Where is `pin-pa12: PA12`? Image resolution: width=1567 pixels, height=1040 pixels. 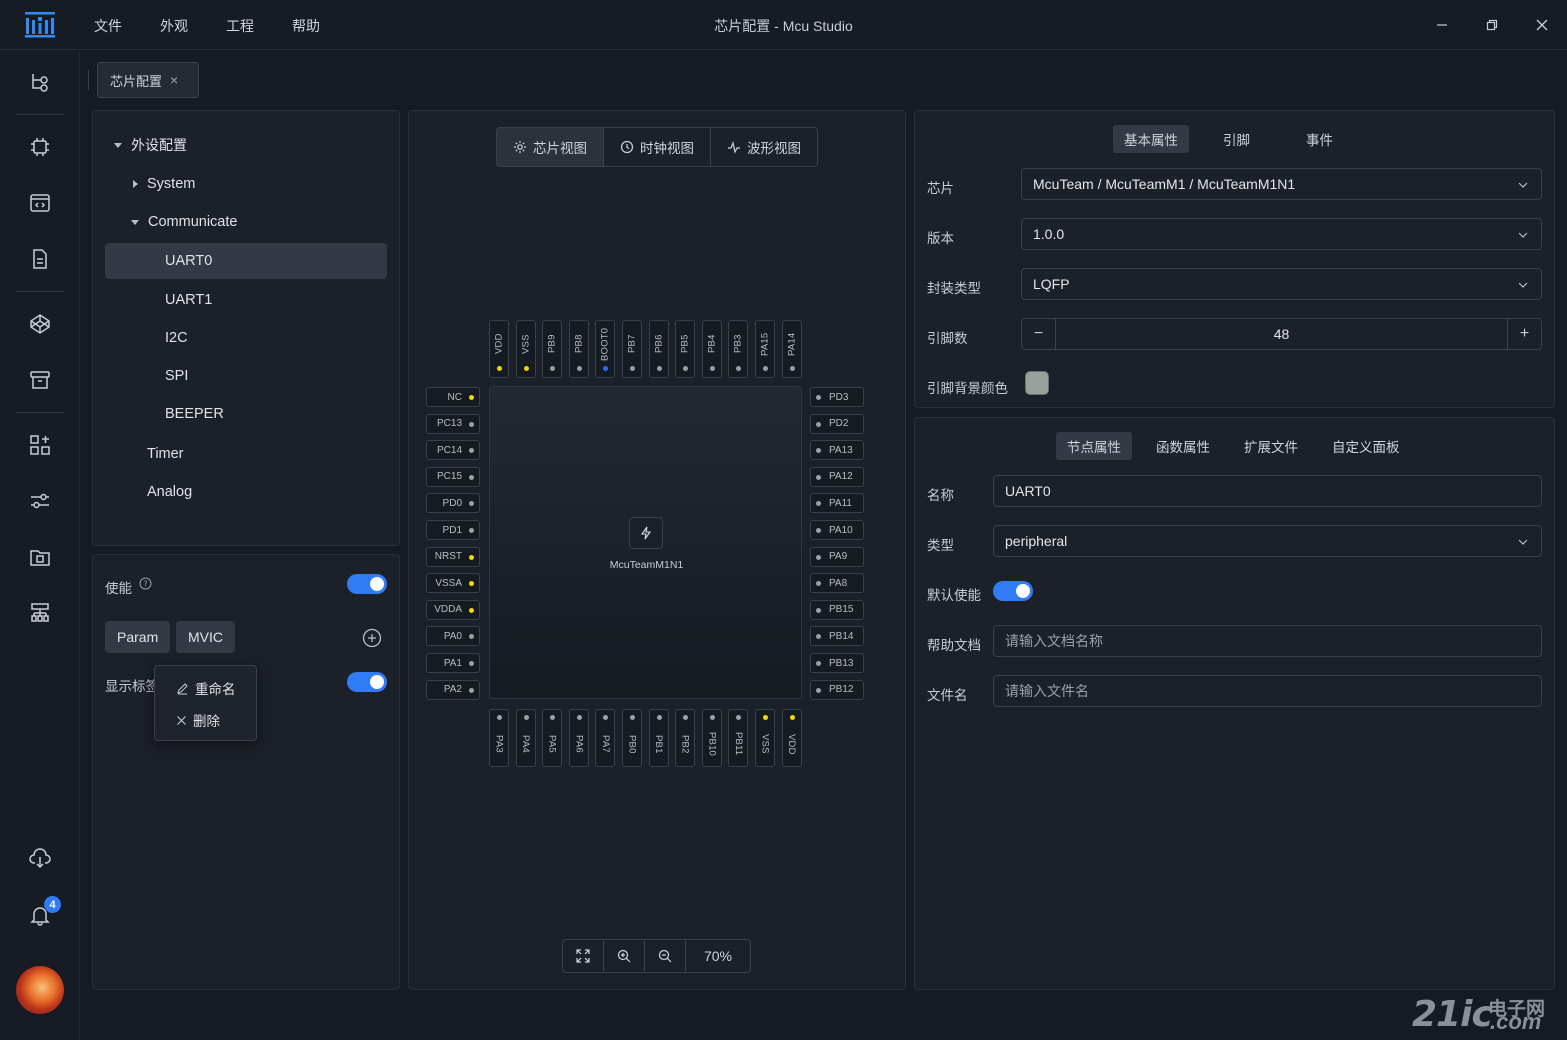 pin-pa12: PA12 is located at coordinates (837, 476).